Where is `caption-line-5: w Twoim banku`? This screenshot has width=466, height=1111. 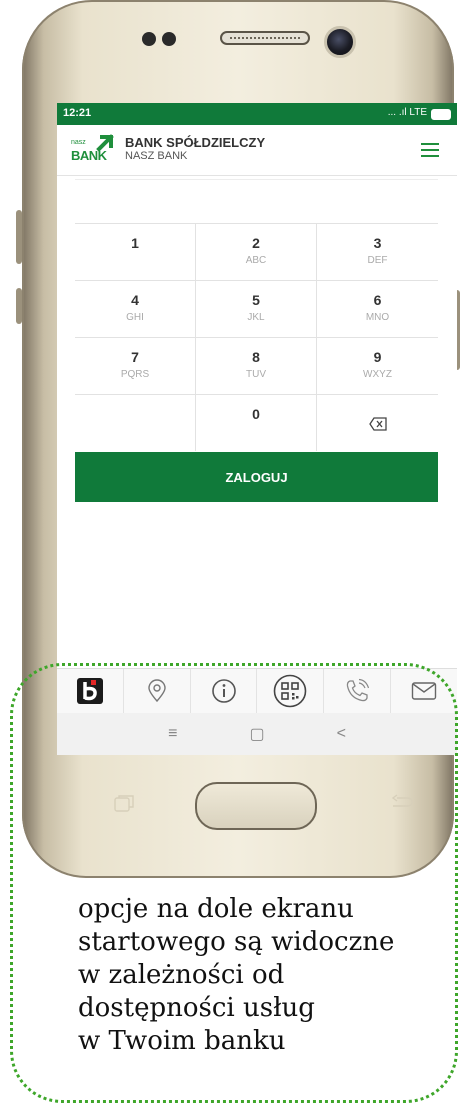 caption-line-5: w Twoim banku is located at coordinates (182, 1041).